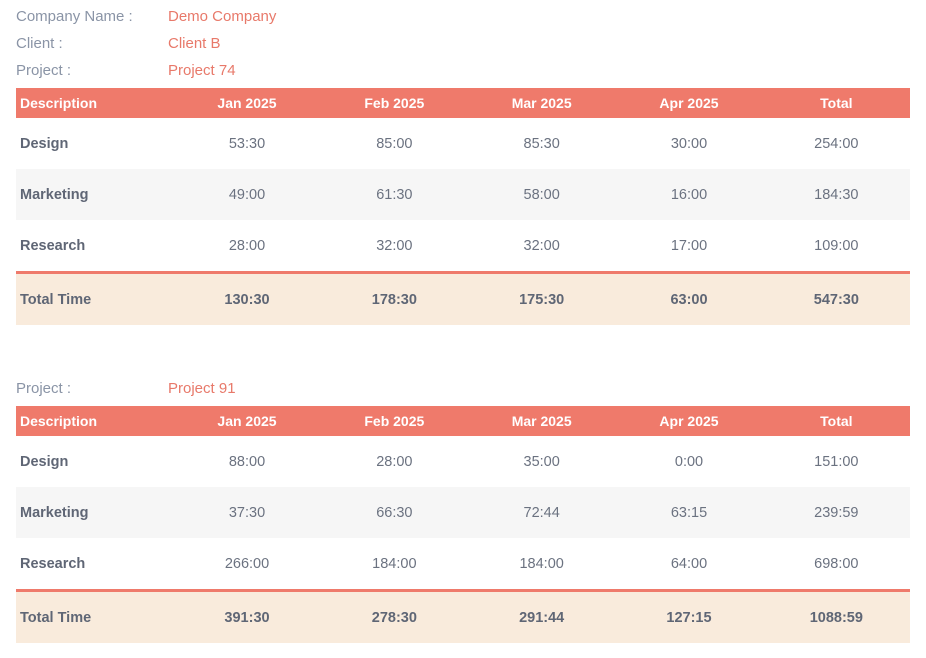 The width and height of the screenshot is (926, 658). Describe the element at coordinates (542, 512) in the screenshot. I see `row-value: 72:44` at that location.